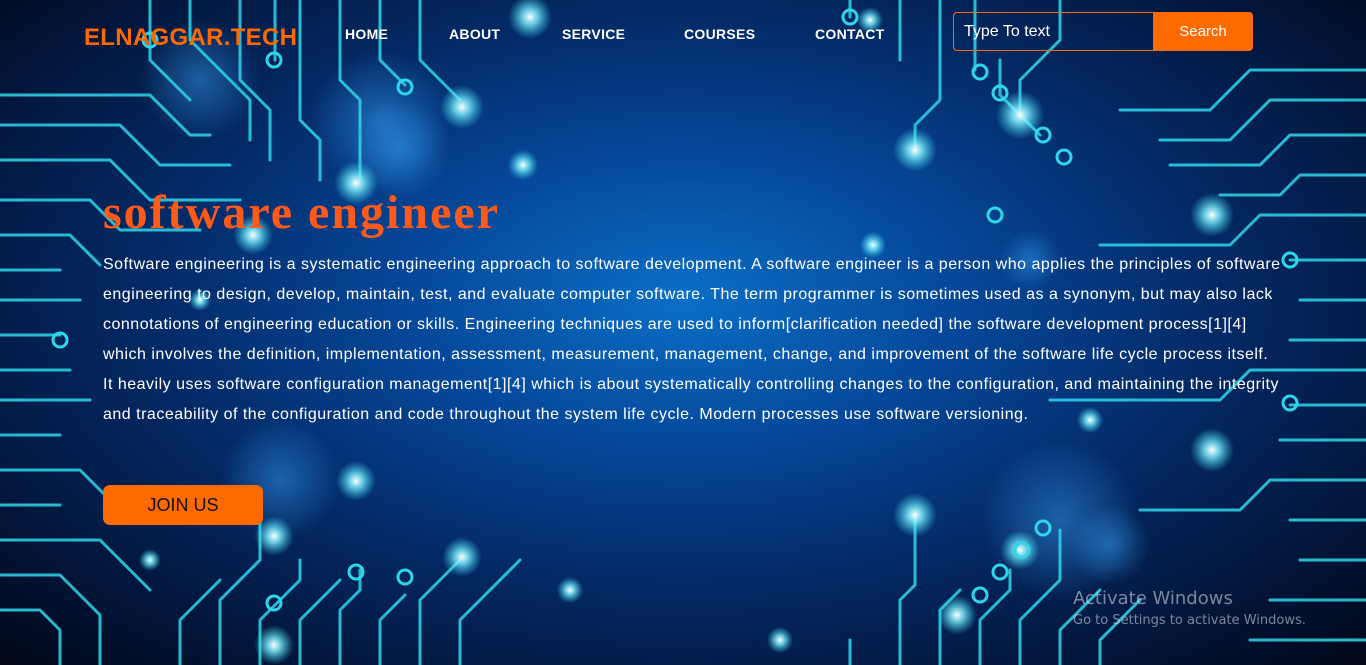  Describe the element at coordinates (850, 34) in the screenshot. I see `nav-contact: CONTACT` at that location.